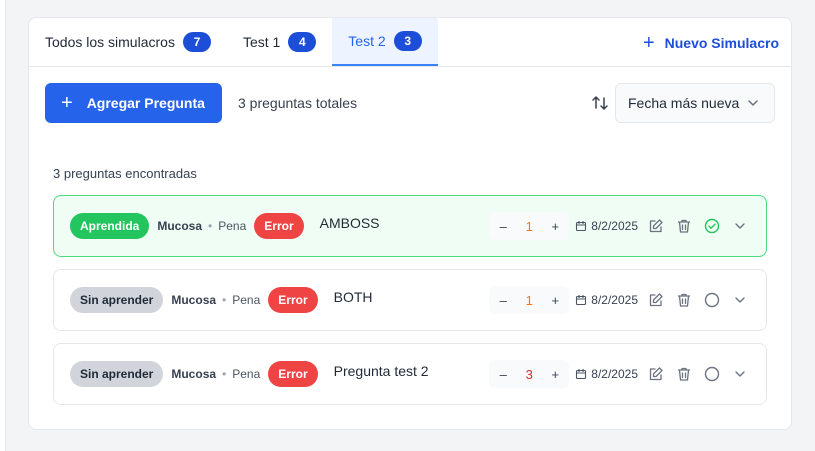  I want to click on count-value: 3, so click(529, 374).